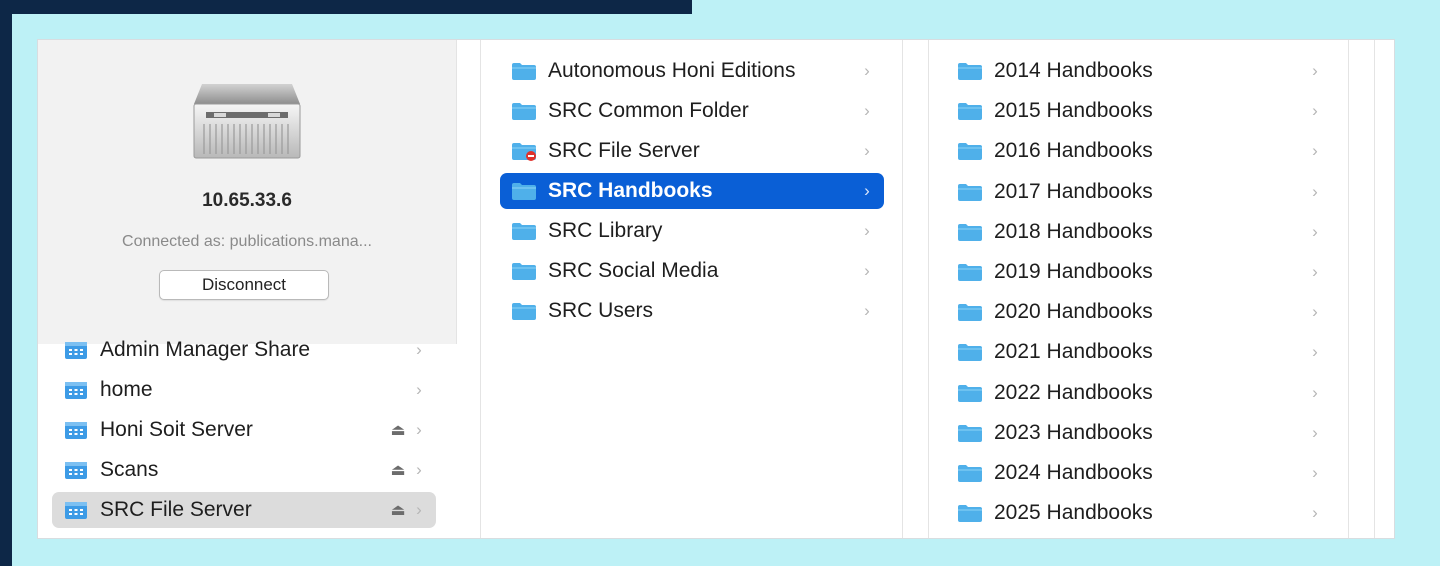  Describe the element at coordinates (1073, 231) in the screenshot. I see `folder-item-label: 2018 Handbooks` at that location.